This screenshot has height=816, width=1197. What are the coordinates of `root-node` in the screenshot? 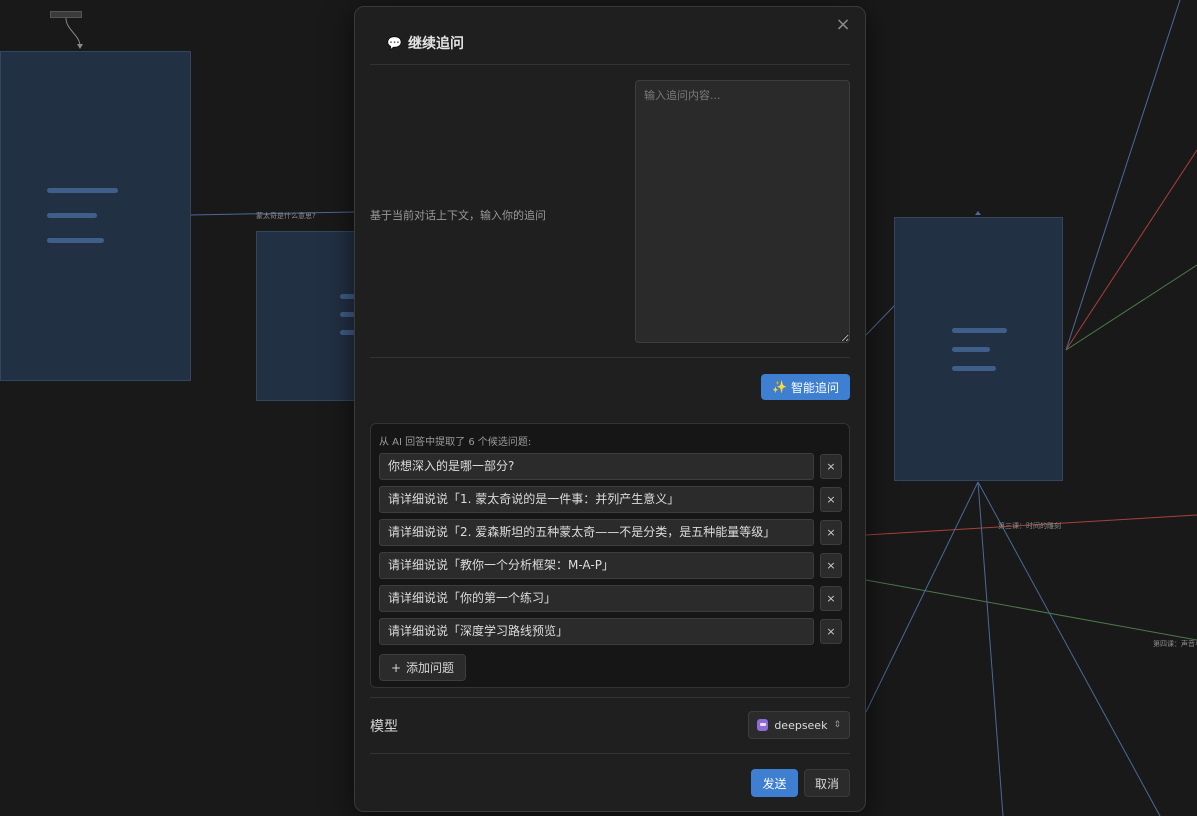 It's located at (66, 14).